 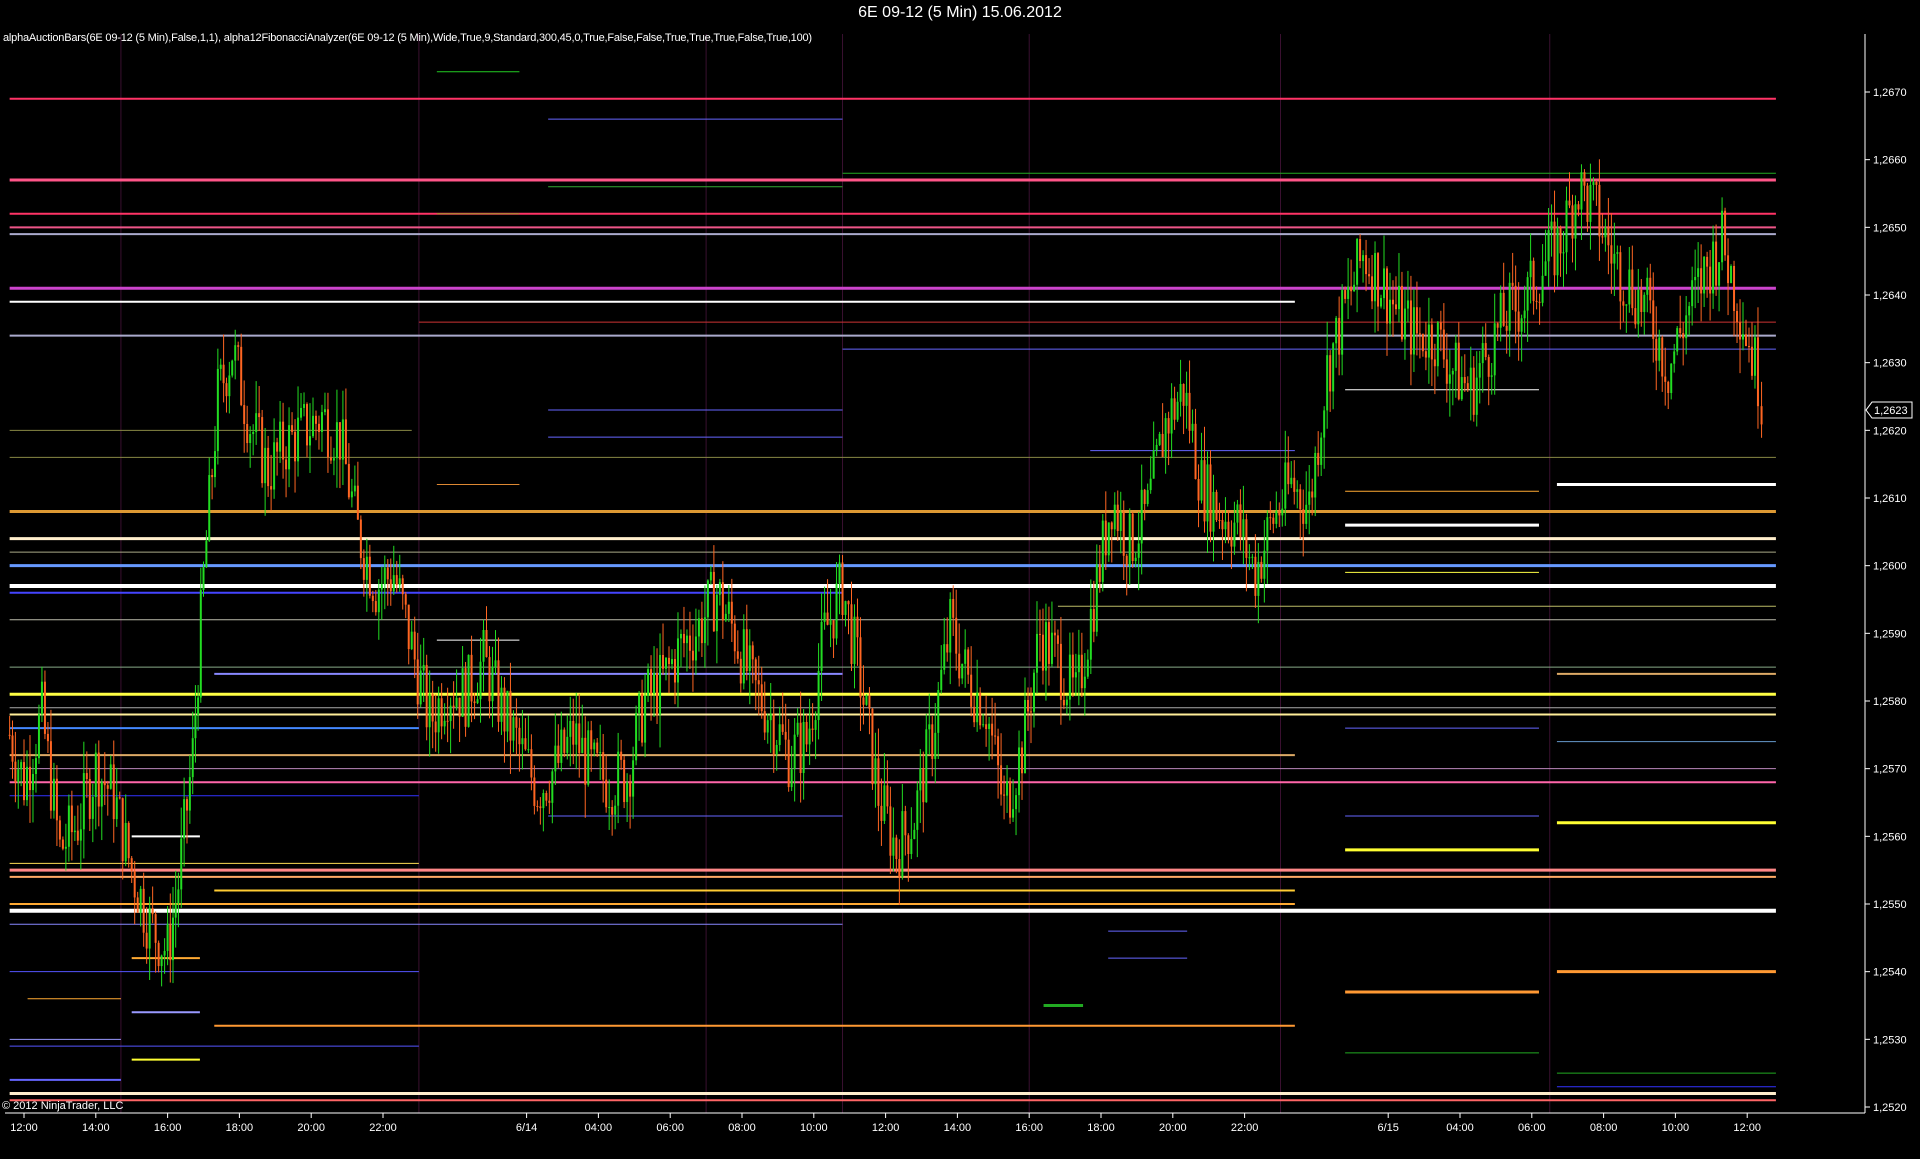 What do you see at coordinates (1890, 837) in the screenshot?
I see `price-tick-label: 1,2560` at bounding box center [1890, 837].